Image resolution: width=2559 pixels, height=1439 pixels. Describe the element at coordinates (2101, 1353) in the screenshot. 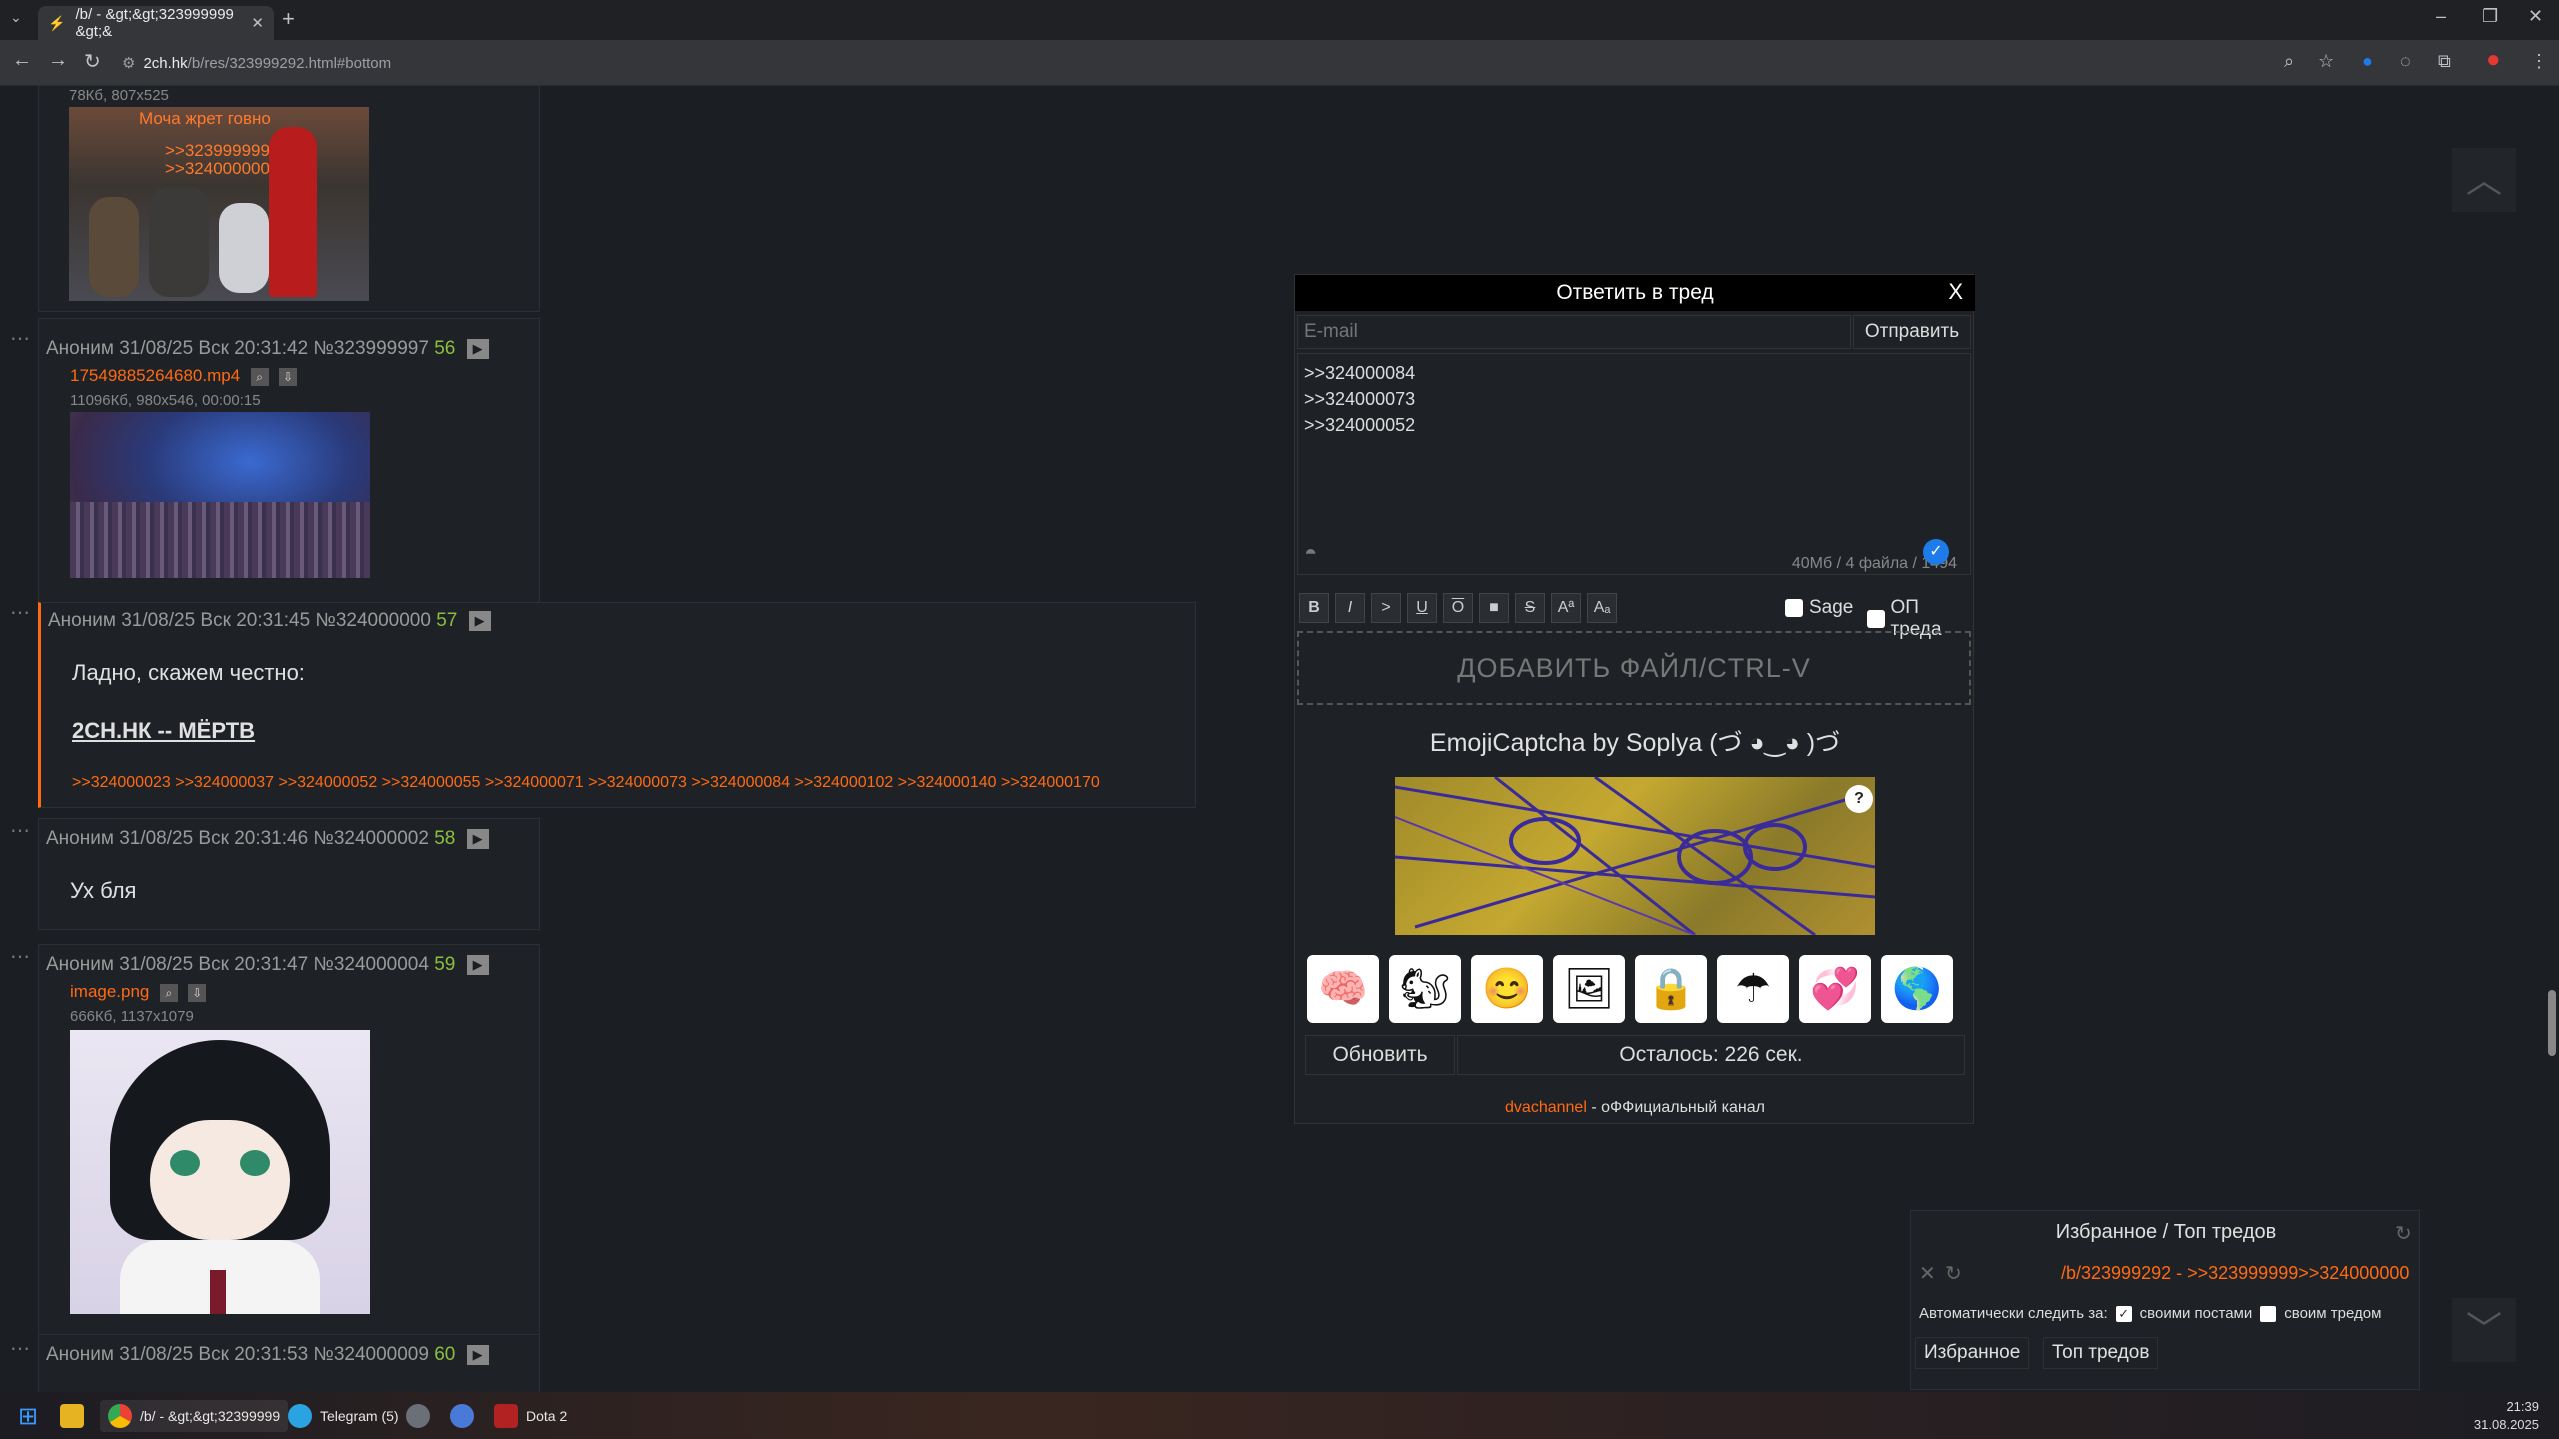

I see `tab-top-threads: Топ тредов` at that location.